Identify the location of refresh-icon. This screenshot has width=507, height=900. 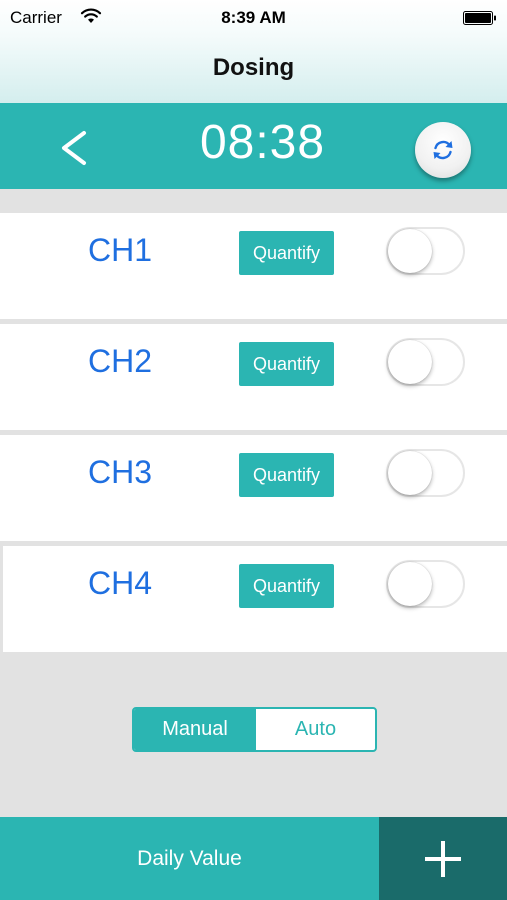
(443, 150).